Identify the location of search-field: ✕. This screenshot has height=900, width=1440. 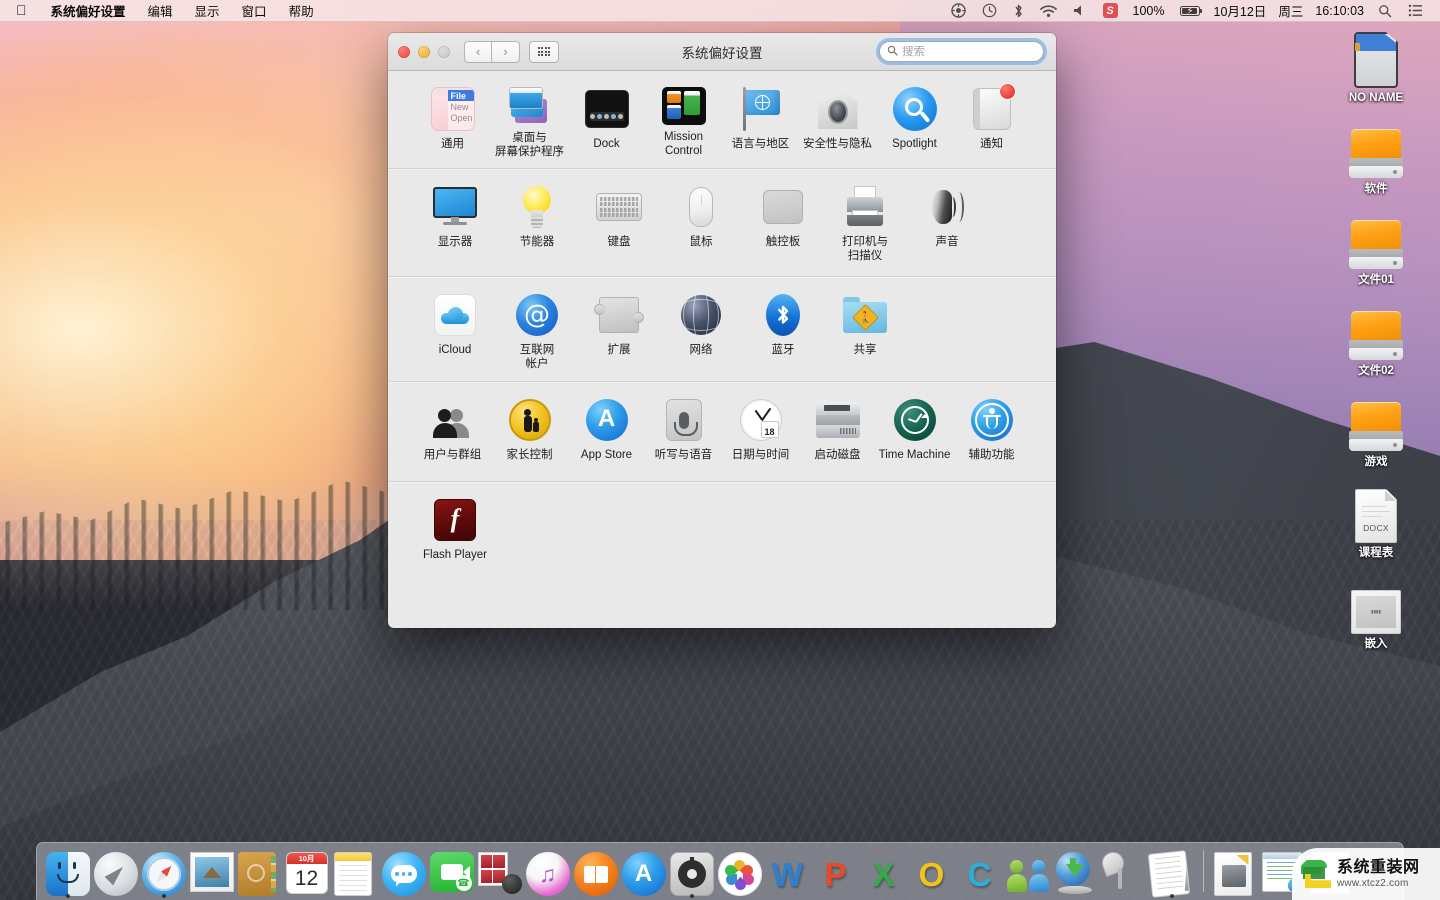
(967, 51).